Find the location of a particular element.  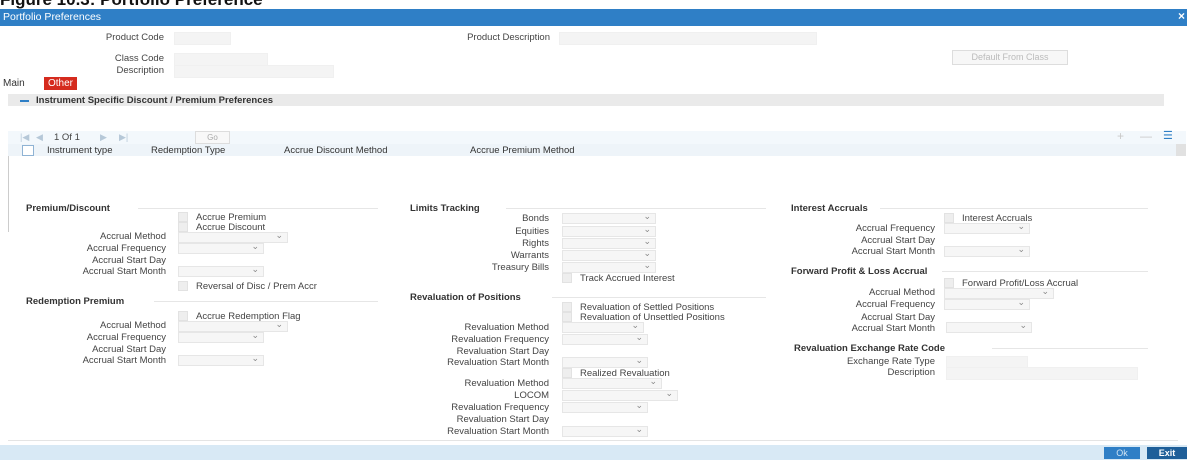

product-description-label: Product Description is located at coordinates (508, 37).